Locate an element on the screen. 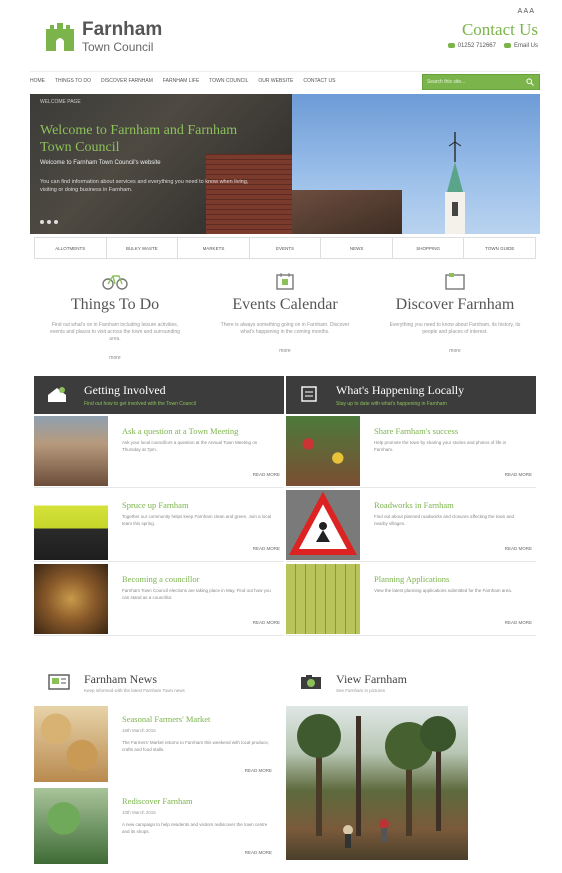 Image resolution: width=562 pixels, height=873 pixels. card-title: Spruce up Farnham is located at coordinates (155, 505).